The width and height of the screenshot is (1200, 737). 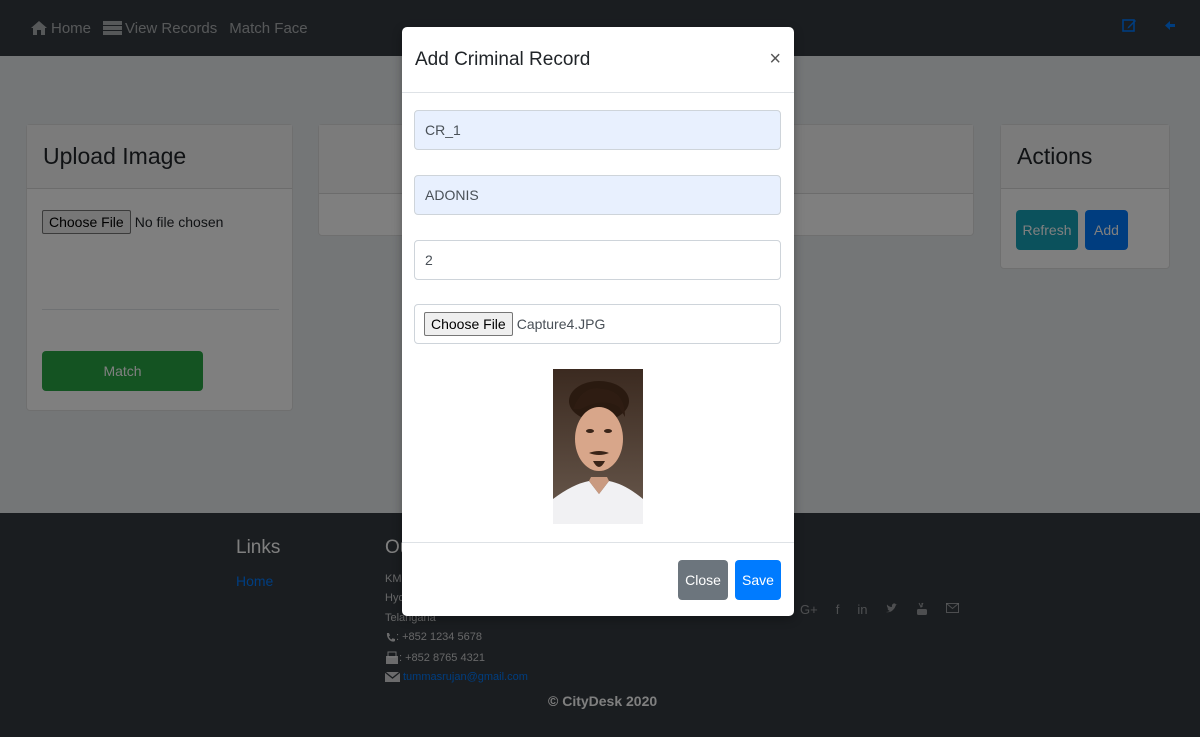 What do you see at coordinates (597, 130) in the screenshot?
I see `criminal-id-field: CR_1` at bounding box center [597, 130].